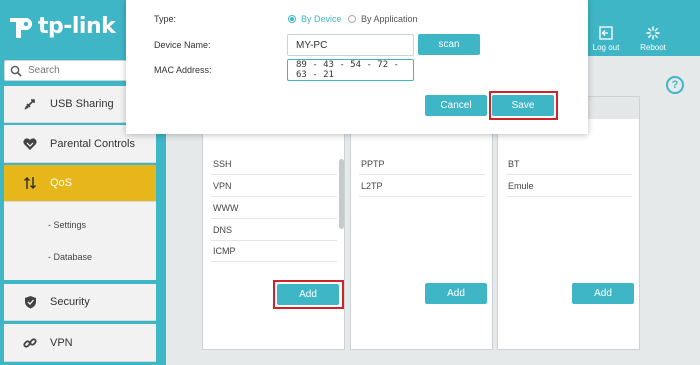  I want to click on reboot-icon, so click(653, 33).